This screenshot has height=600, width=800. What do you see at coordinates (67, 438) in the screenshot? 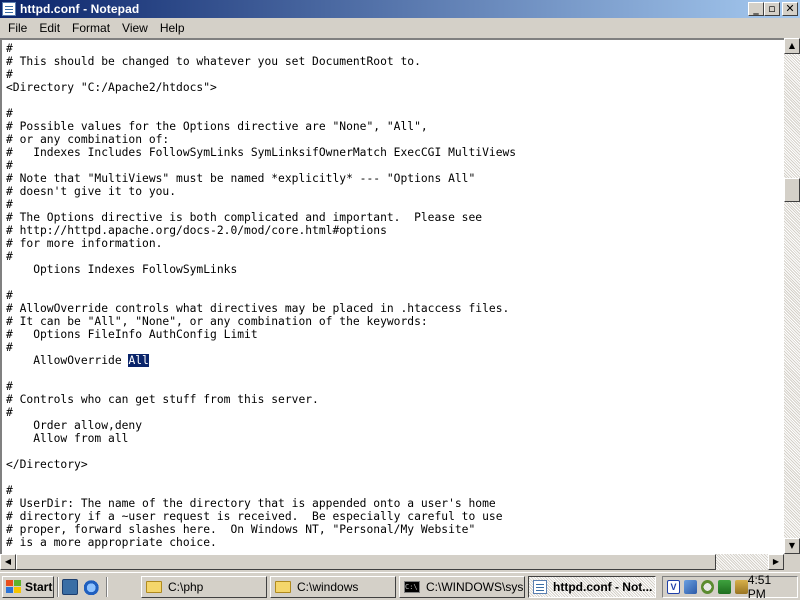
I see `text-line: Allow from all` at bounding box center [67, 438].